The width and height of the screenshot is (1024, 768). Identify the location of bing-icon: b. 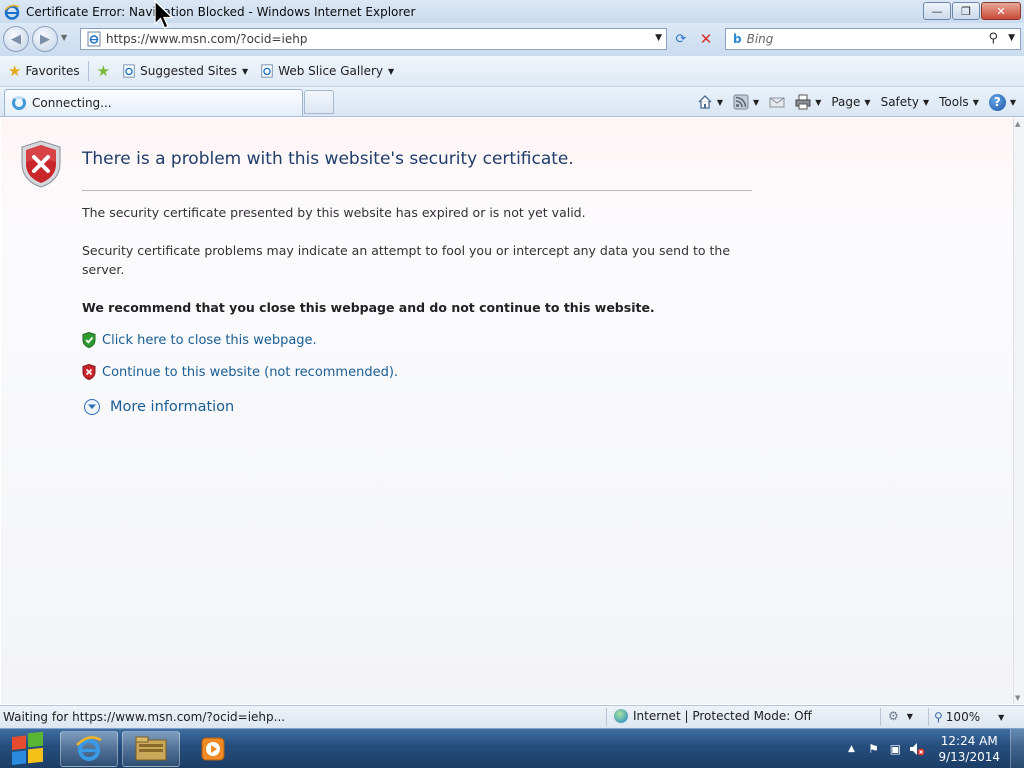
(737, 39).